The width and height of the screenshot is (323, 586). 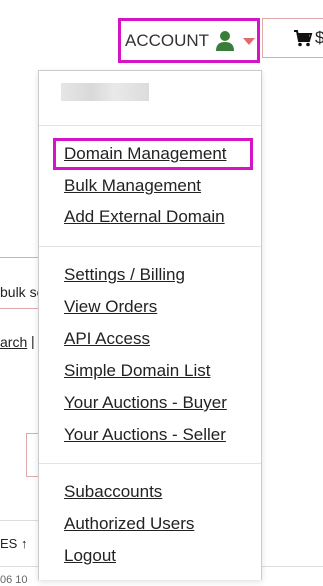 I want to click on menu-item-bulk-management: Bulk Management, so click(x=132, y=186).